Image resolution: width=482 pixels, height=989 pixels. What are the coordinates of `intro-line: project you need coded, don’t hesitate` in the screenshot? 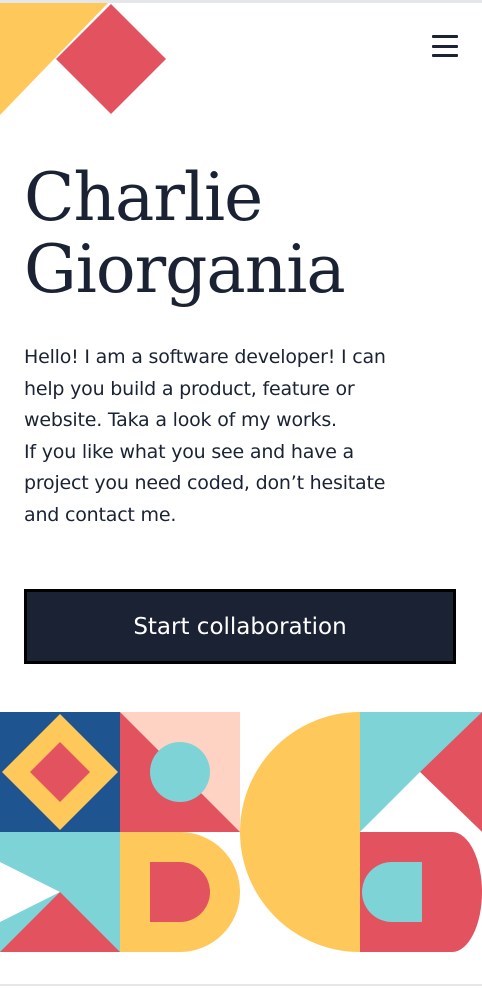 It's located at (205, 483).